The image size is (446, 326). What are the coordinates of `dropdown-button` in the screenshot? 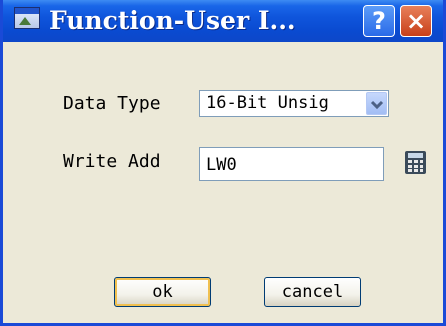 It's located at (376, 103).